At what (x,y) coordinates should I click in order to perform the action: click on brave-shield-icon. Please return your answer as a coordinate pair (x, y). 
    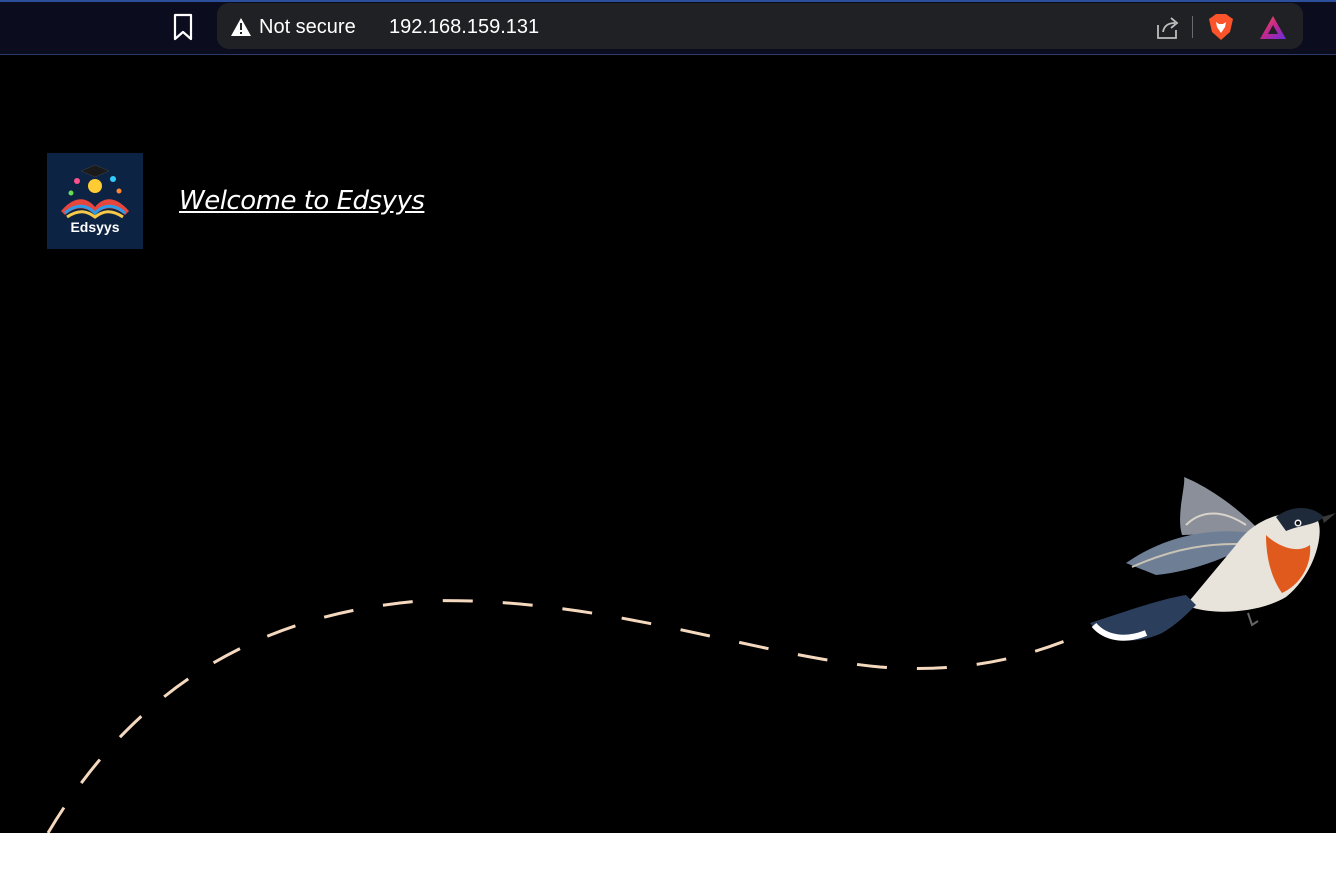
    Looking at the image, I should click on (1221, 27).